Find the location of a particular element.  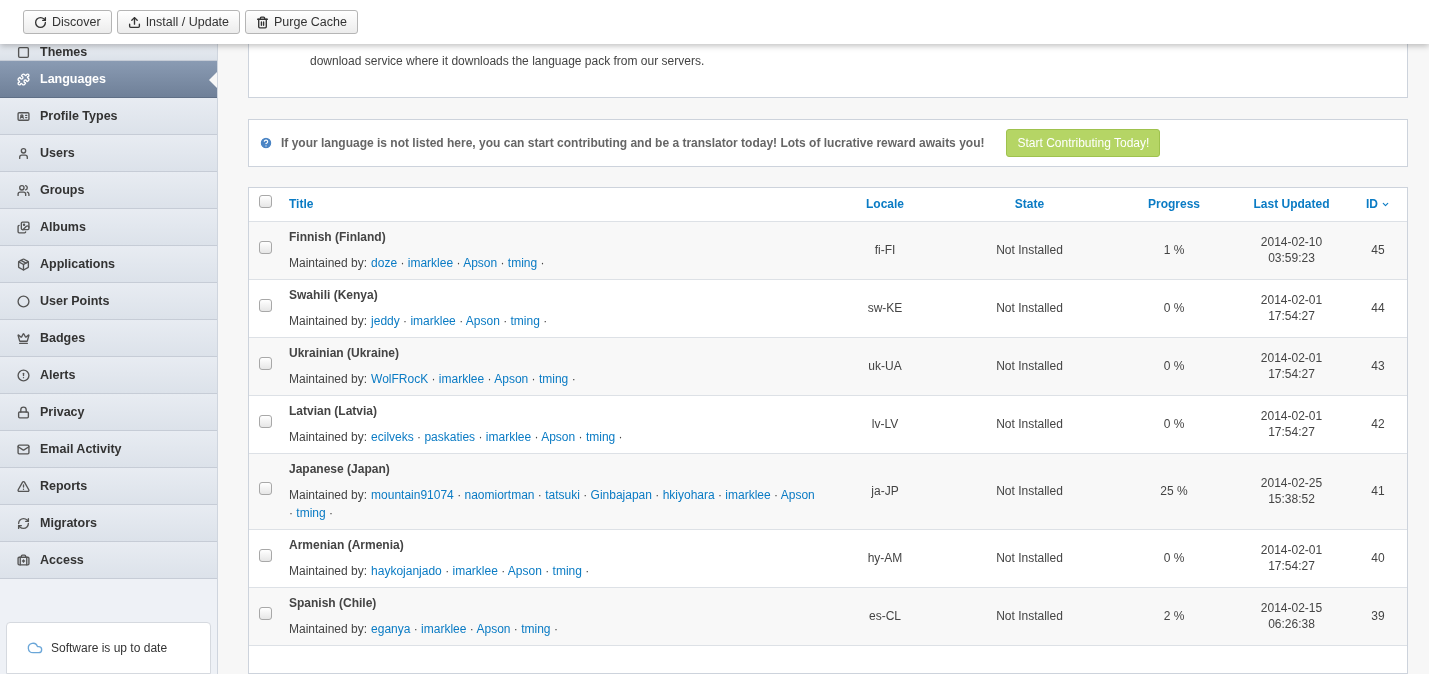

maintainer-link: doze is located at coordinates (384, 262).